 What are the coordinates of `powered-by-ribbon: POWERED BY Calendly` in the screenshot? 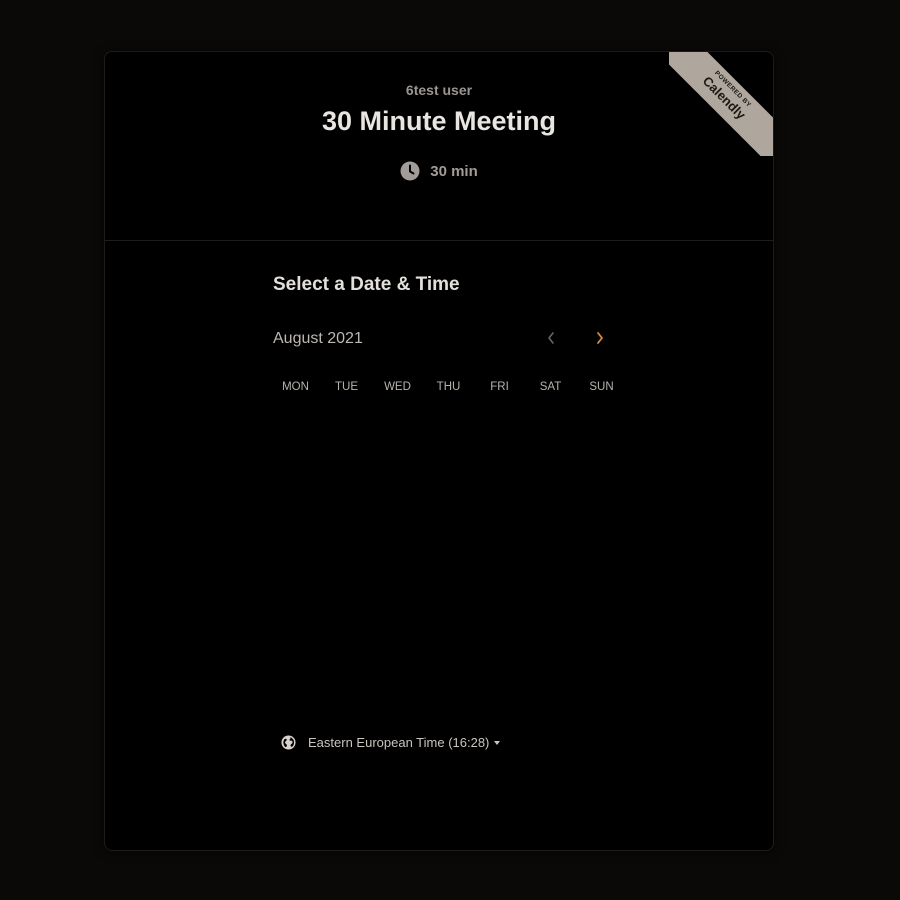 It's located at (721, 104).